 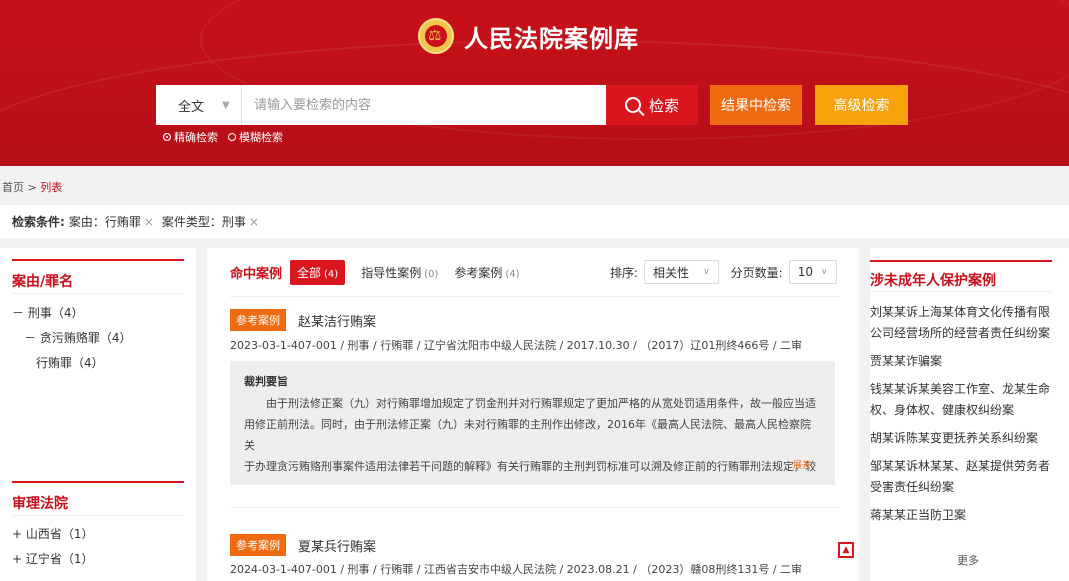 I want to click on condition-cause: 案由：行贿罪, so click(x=104, y=222).